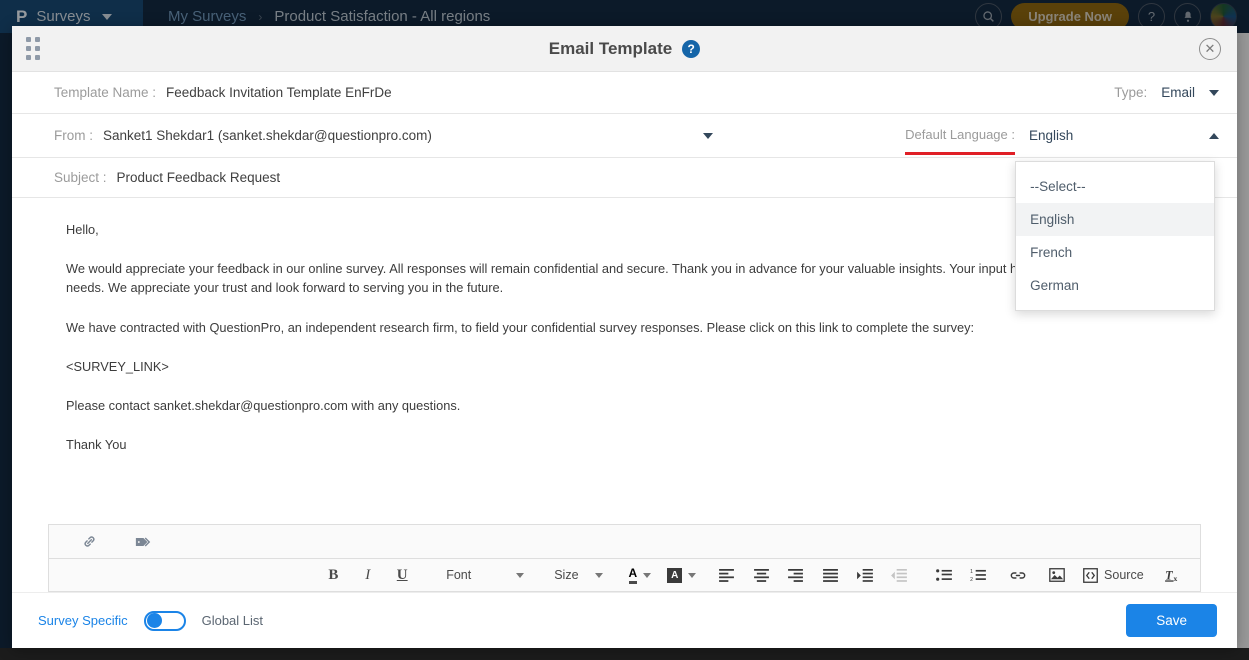  Describe the element at coordinates (960, 141) in the screenshot. I see `default-language-label: Default Language :` at that location.